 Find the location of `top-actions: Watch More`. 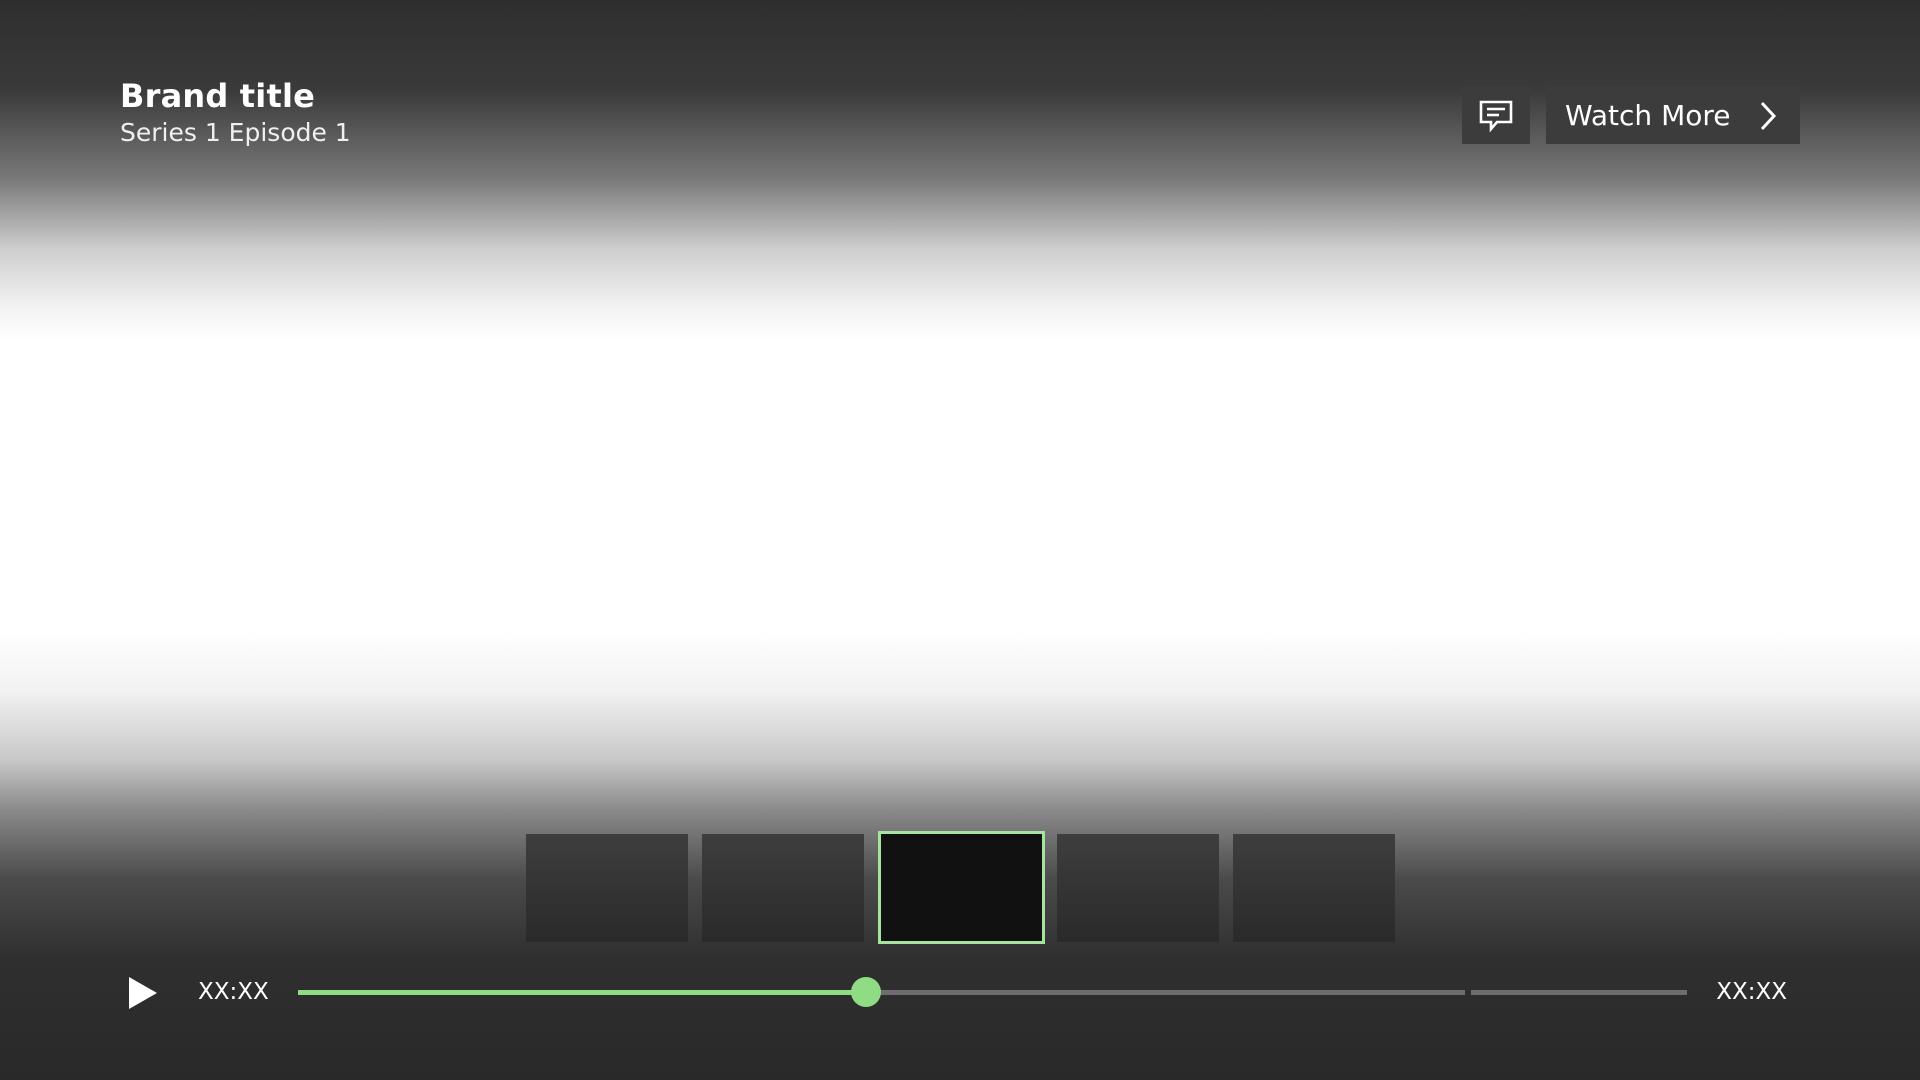

top-actions: Watch More is located at coordinates (1631, 115).